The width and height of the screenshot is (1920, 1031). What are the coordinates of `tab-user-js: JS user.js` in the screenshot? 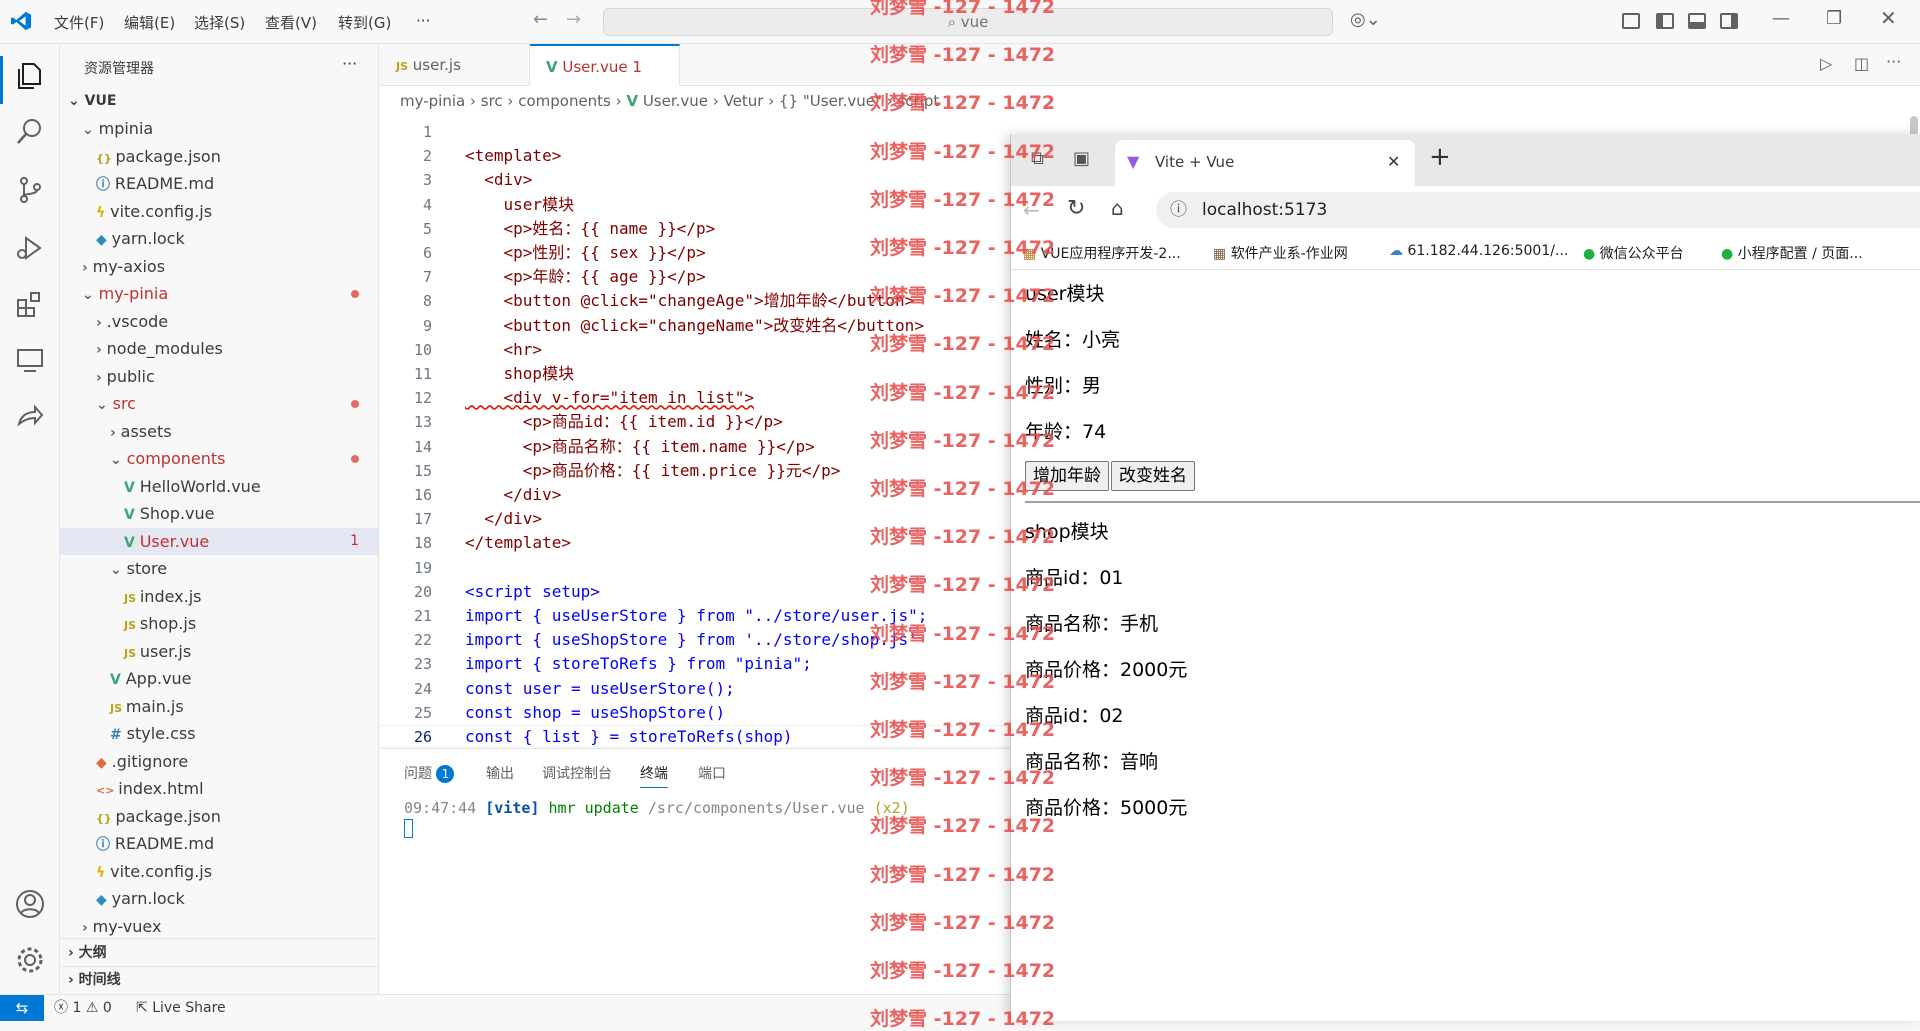 It's located at (455, 65).